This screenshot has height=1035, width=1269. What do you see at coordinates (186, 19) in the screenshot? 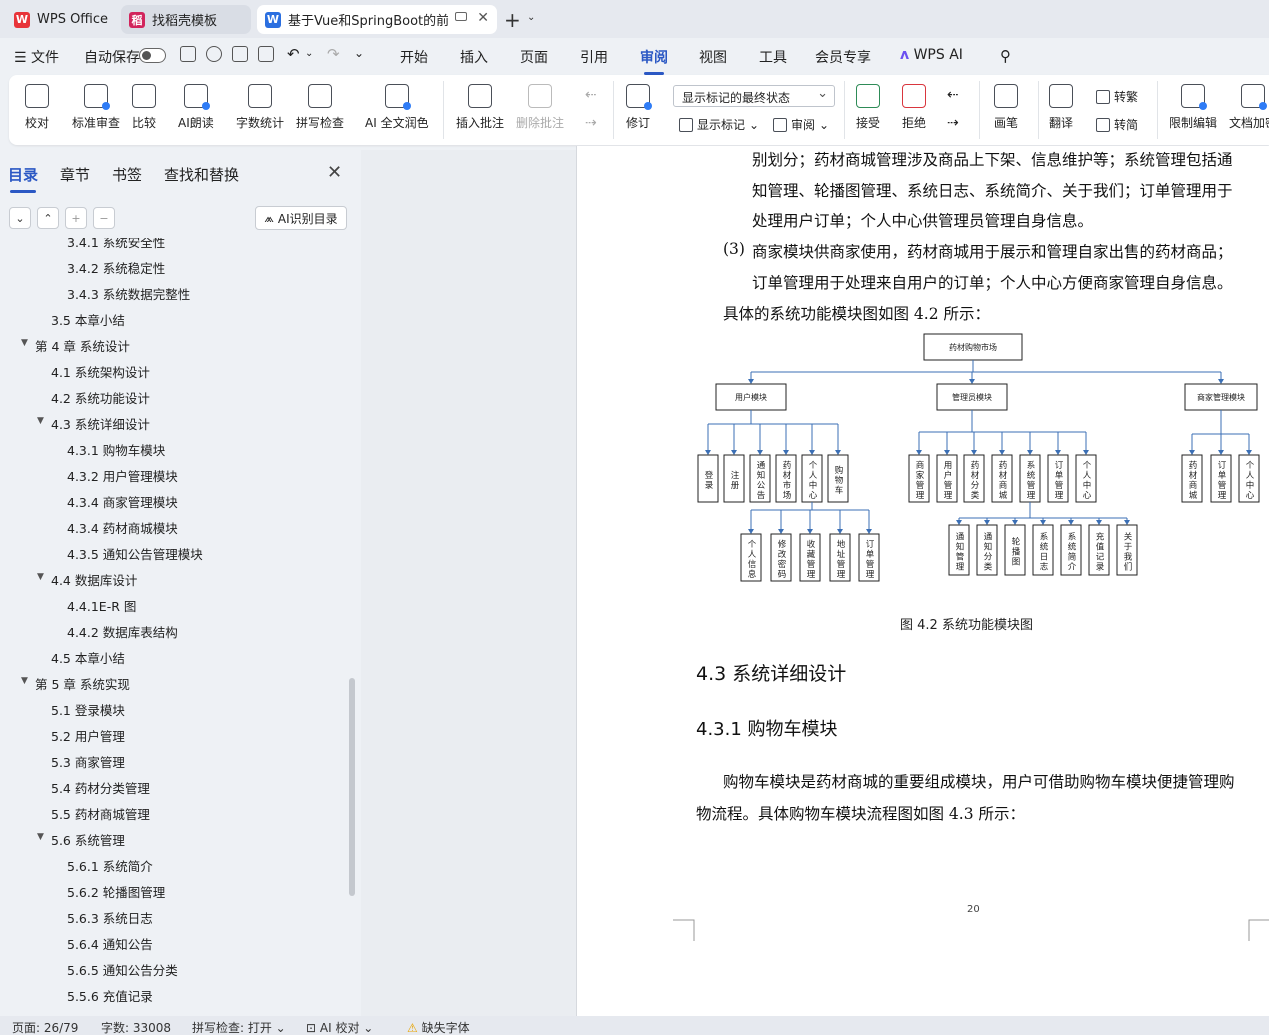
I see `tab-docer-templates: 稻 找稻壳模板` at bounding box center [186, 19].